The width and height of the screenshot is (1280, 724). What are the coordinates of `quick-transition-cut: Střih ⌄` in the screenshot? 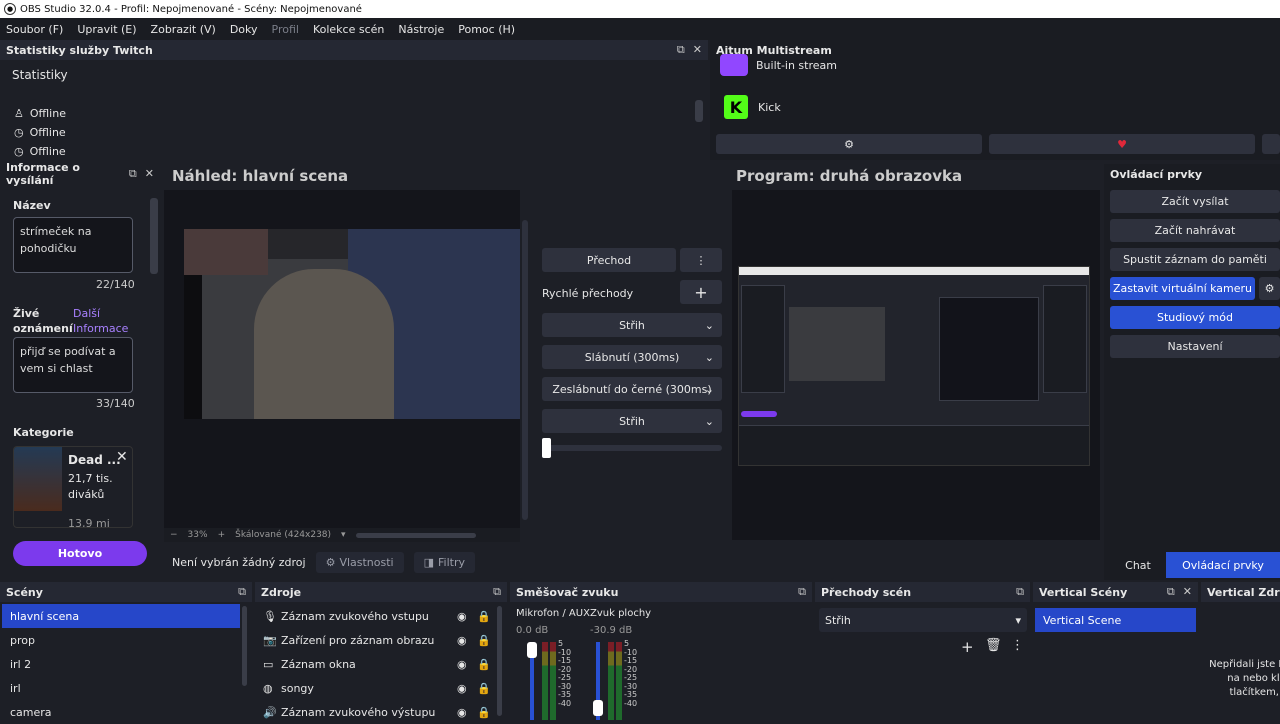 It's located at (632, 325).